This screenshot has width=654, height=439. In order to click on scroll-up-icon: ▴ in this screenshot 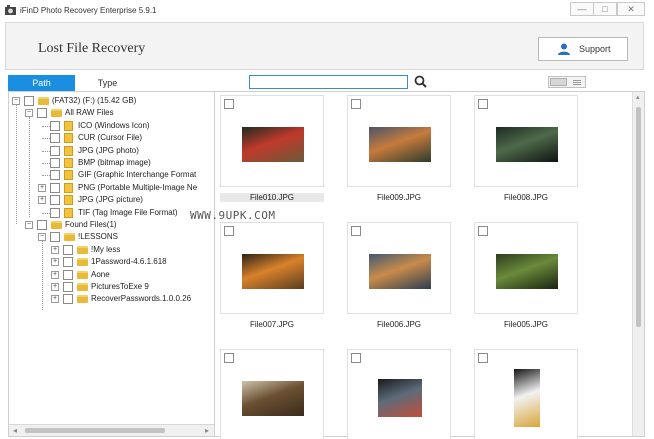, I will do `click(638, 97)`.